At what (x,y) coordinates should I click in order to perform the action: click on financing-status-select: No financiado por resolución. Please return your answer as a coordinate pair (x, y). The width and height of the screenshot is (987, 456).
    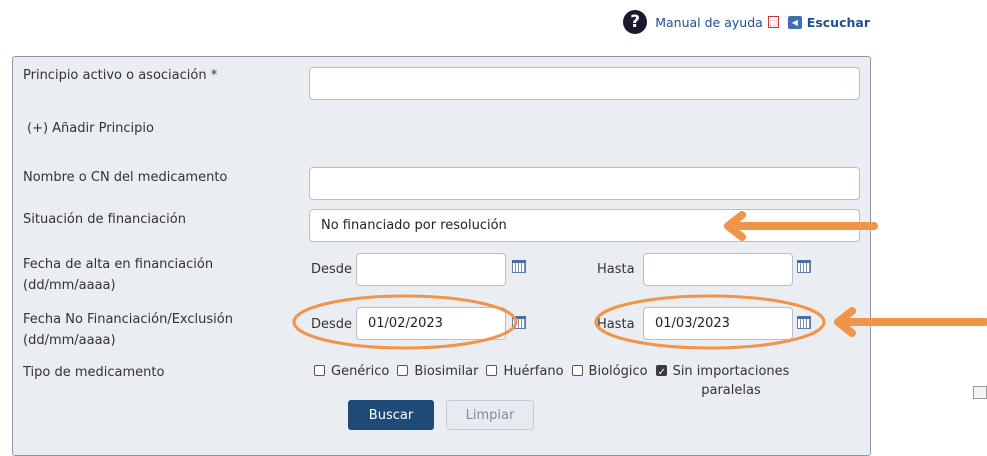
    Looking at the image, I should click on (584, 225).